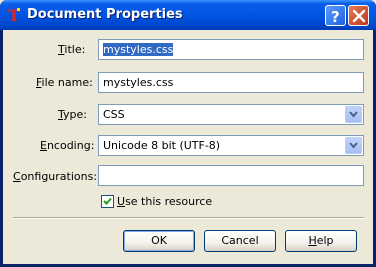 Image resolution: width=376 pixels, height=267 pixels. I want to click on checkmark-icon, so click(107, 201).